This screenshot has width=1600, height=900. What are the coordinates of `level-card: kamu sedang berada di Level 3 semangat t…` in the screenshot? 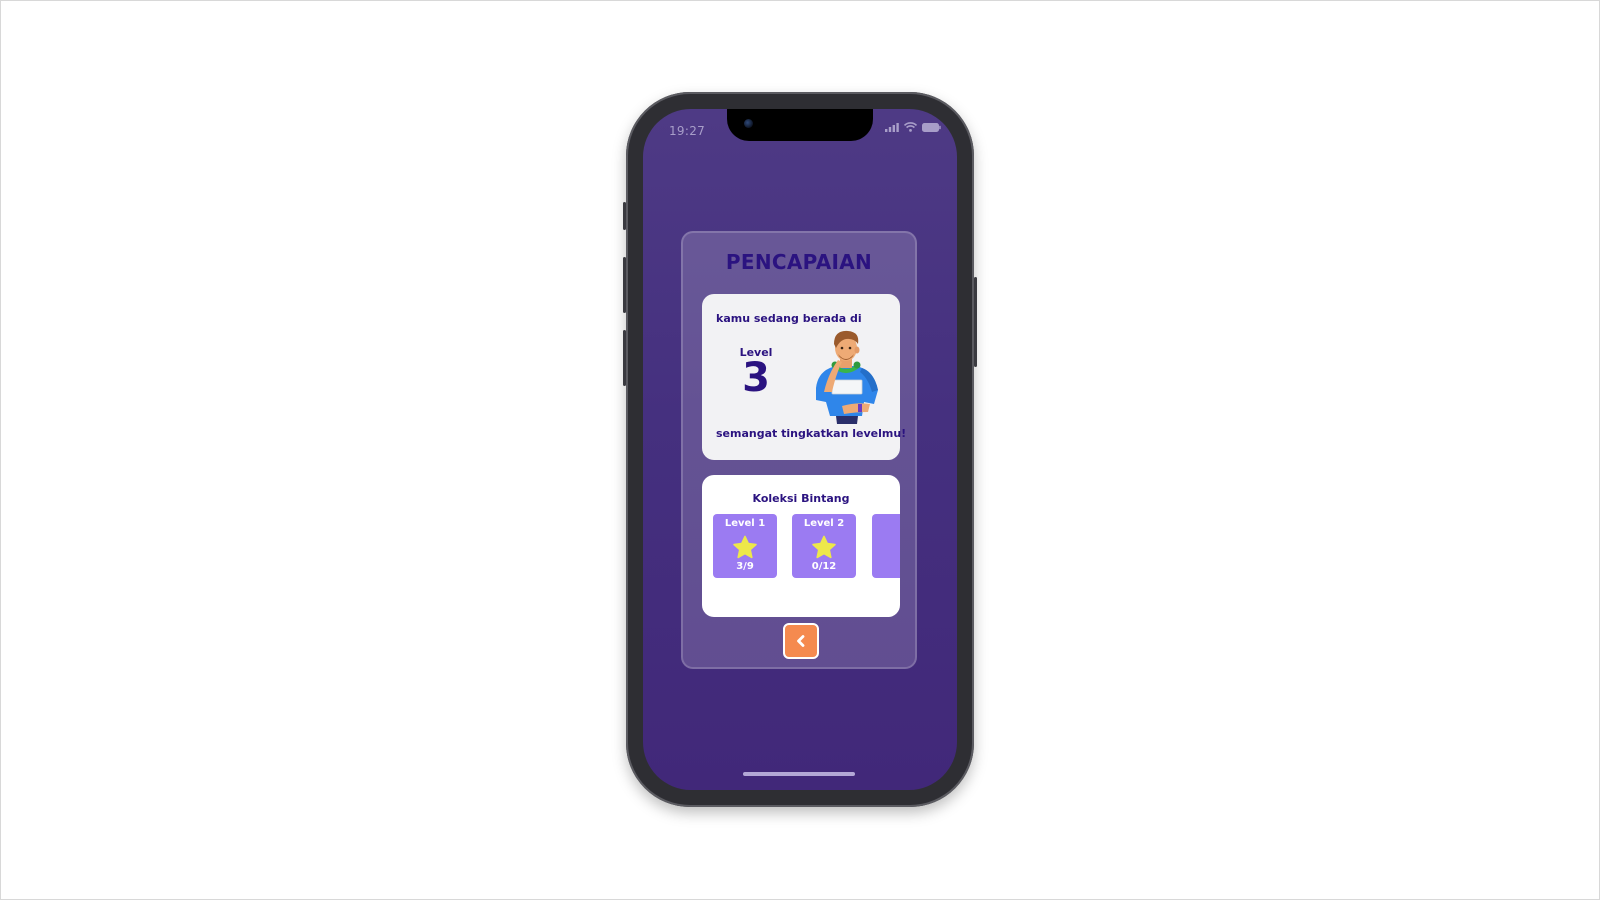 It's located at (804, 377).